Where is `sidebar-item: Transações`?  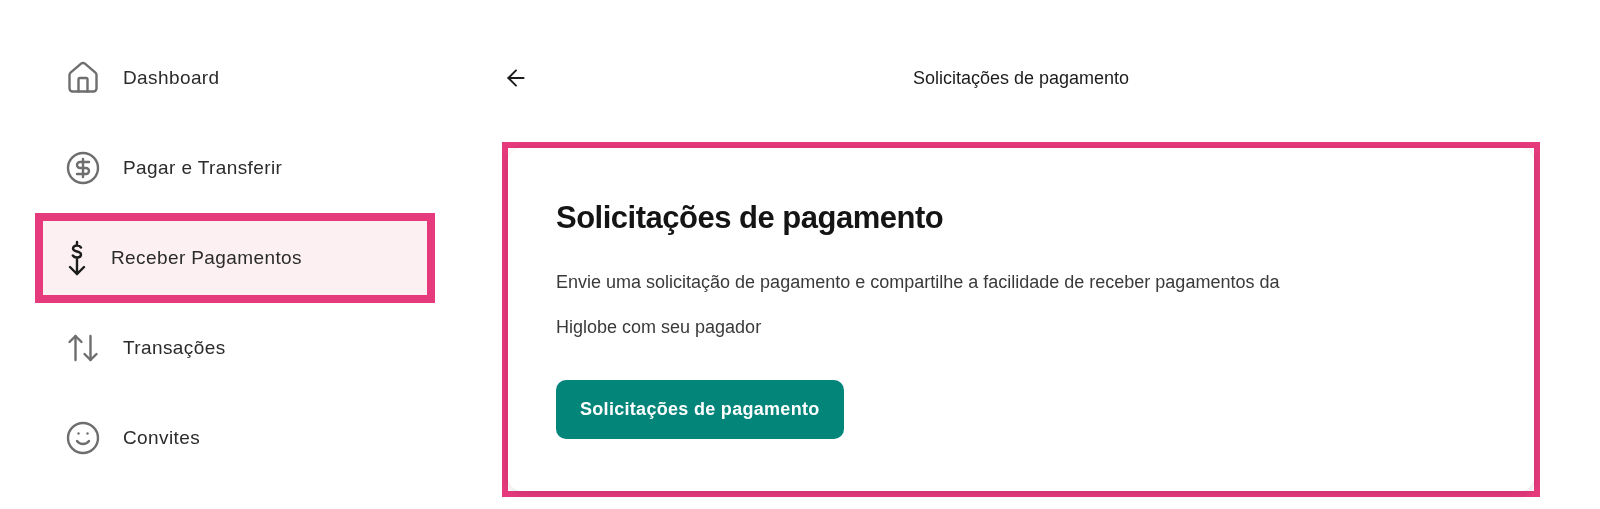
sidebar-item: Transações is located at coordinates (235, 348).